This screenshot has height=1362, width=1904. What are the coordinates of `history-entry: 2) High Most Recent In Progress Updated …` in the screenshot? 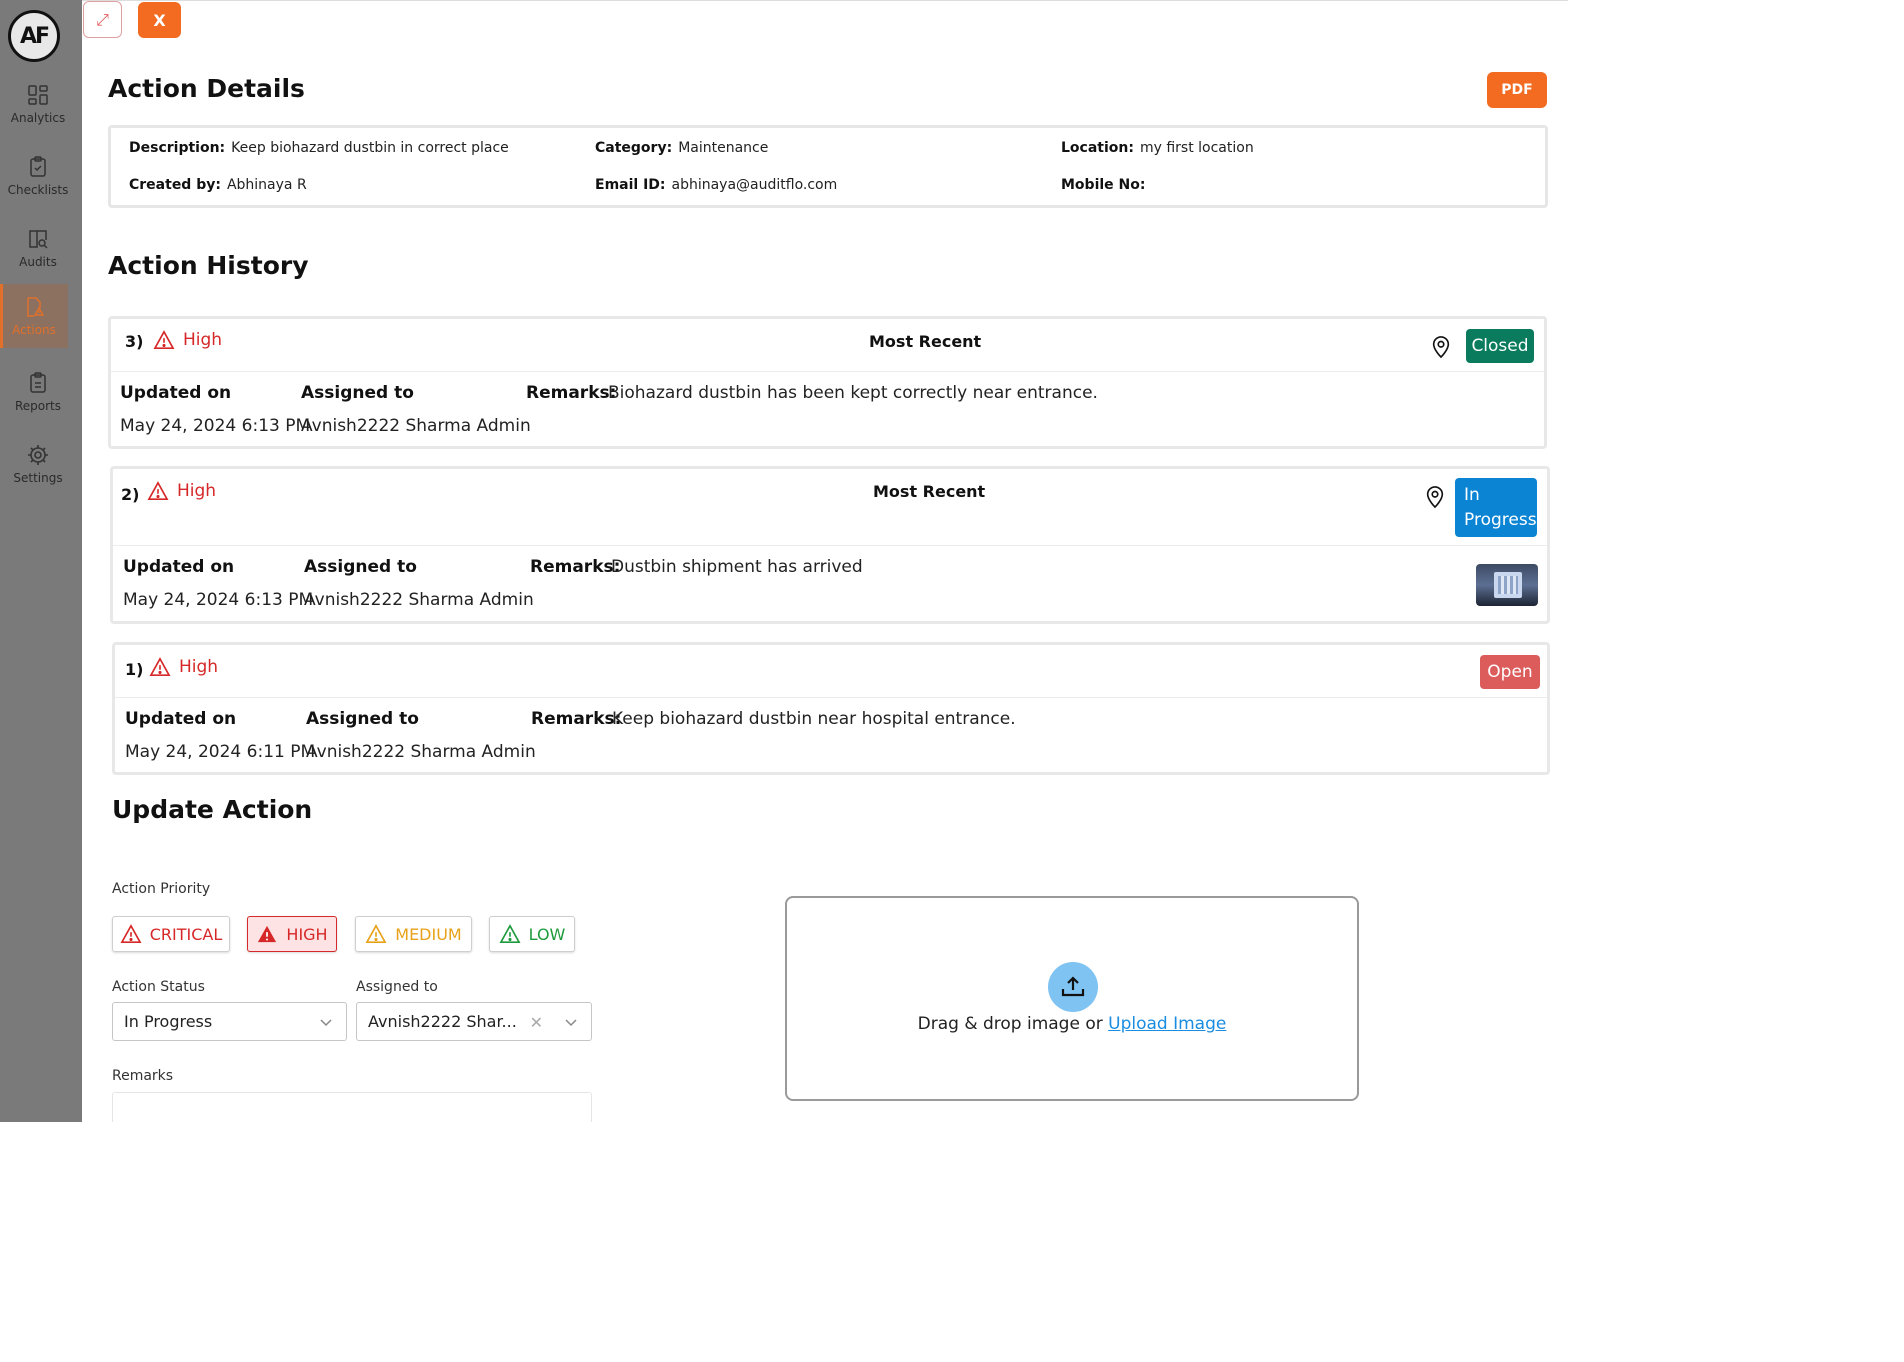 It's located at (830, 545).